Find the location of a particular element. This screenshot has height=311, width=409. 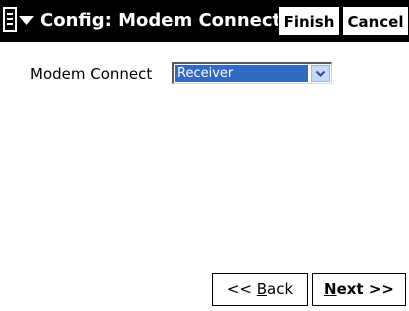

modem-connect-dropdown: Receiver is located at coordinates (252, 73).